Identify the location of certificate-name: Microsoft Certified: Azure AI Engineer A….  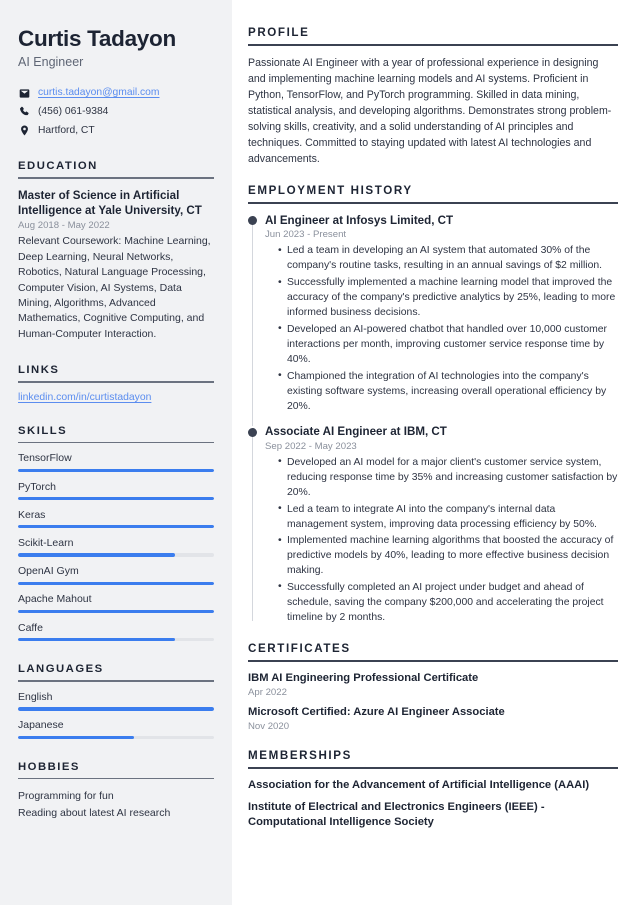
(376, 711).